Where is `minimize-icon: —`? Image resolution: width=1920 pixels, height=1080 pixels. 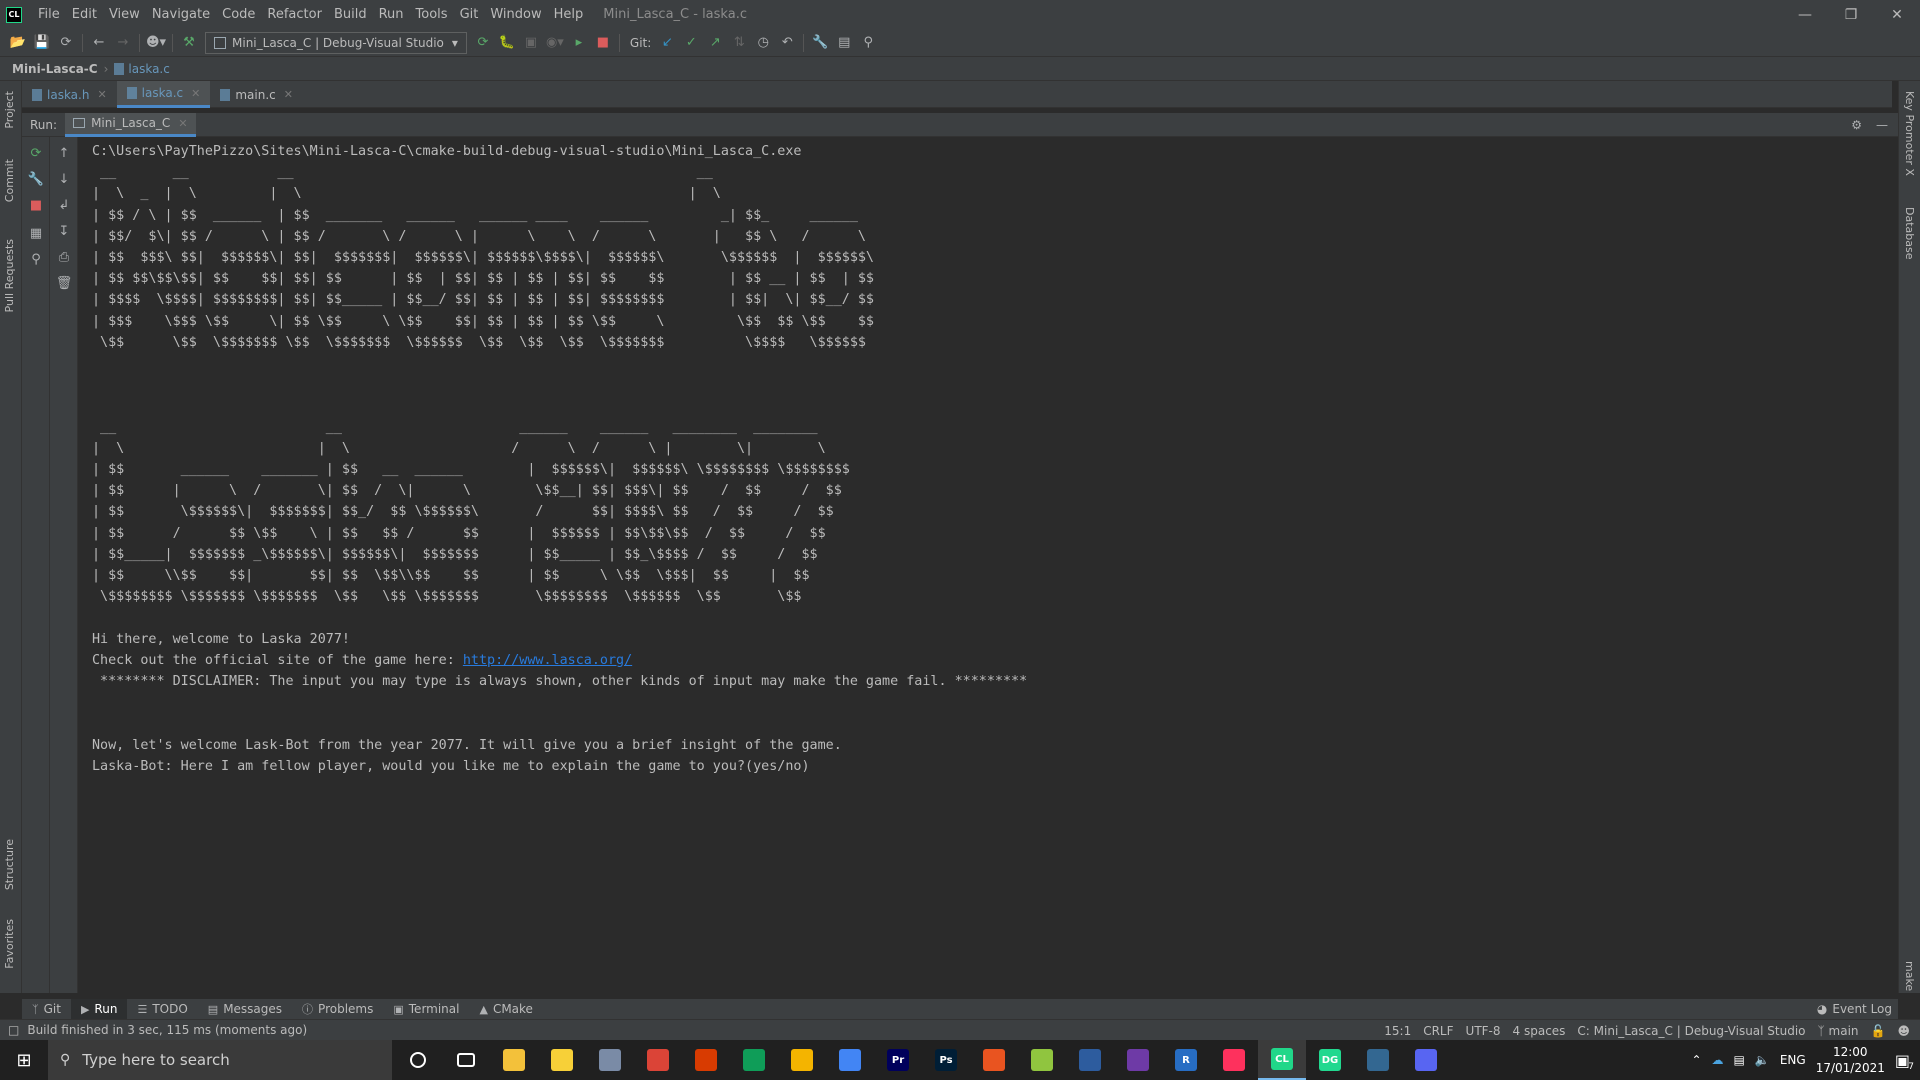
minimize-icon: — is located at coordinates (1805, 14).